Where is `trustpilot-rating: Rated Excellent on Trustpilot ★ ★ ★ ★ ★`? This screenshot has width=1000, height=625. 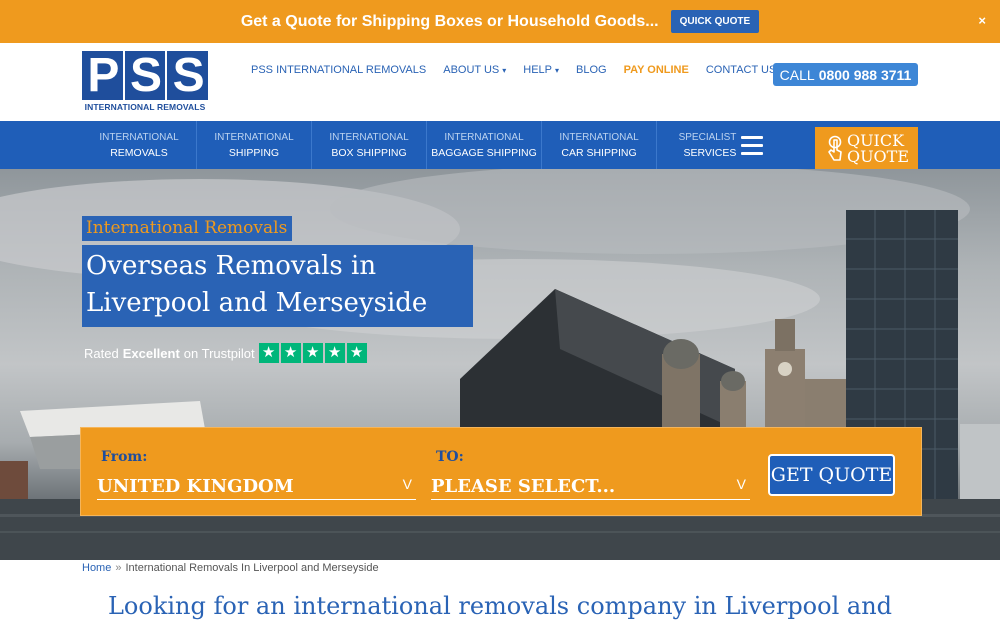 trustpilot-rating: Rated Excellent on Trustpilot ★ ★ ★ ★ ★ is located at coordinates (226, 353).